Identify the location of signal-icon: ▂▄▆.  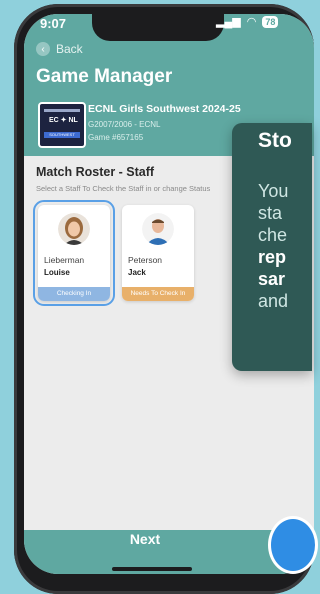
(228, 22).